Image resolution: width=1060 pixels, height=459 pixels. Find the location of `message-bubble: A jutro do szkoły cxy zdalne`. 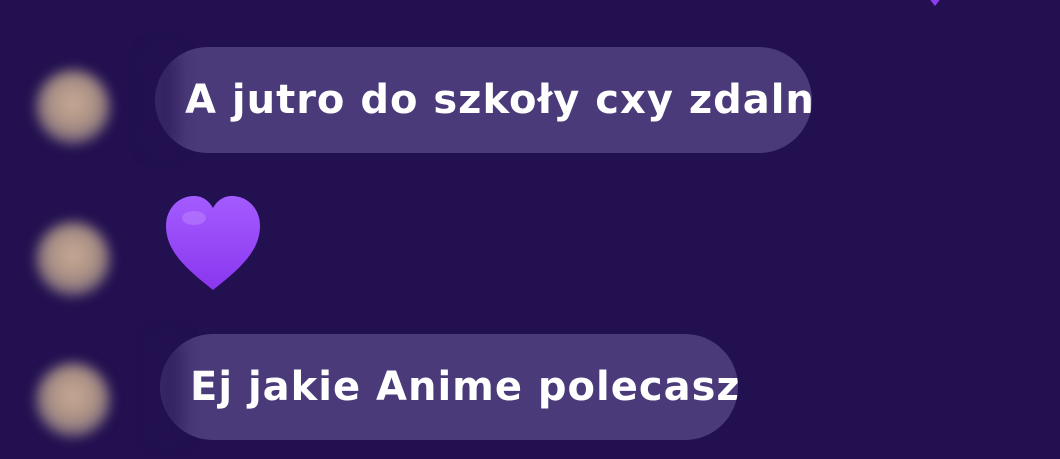

message-bubble: A jutro do szkoły cxy zdalne is located at coordinates (483, 100).